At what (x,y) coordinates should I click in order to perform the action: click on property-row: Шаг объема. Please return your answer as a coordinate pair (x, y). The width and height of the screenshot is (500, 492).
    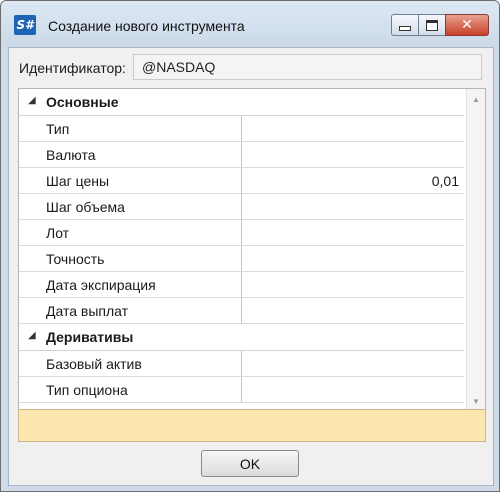
    Looking at the image, I should click on (241, 207).